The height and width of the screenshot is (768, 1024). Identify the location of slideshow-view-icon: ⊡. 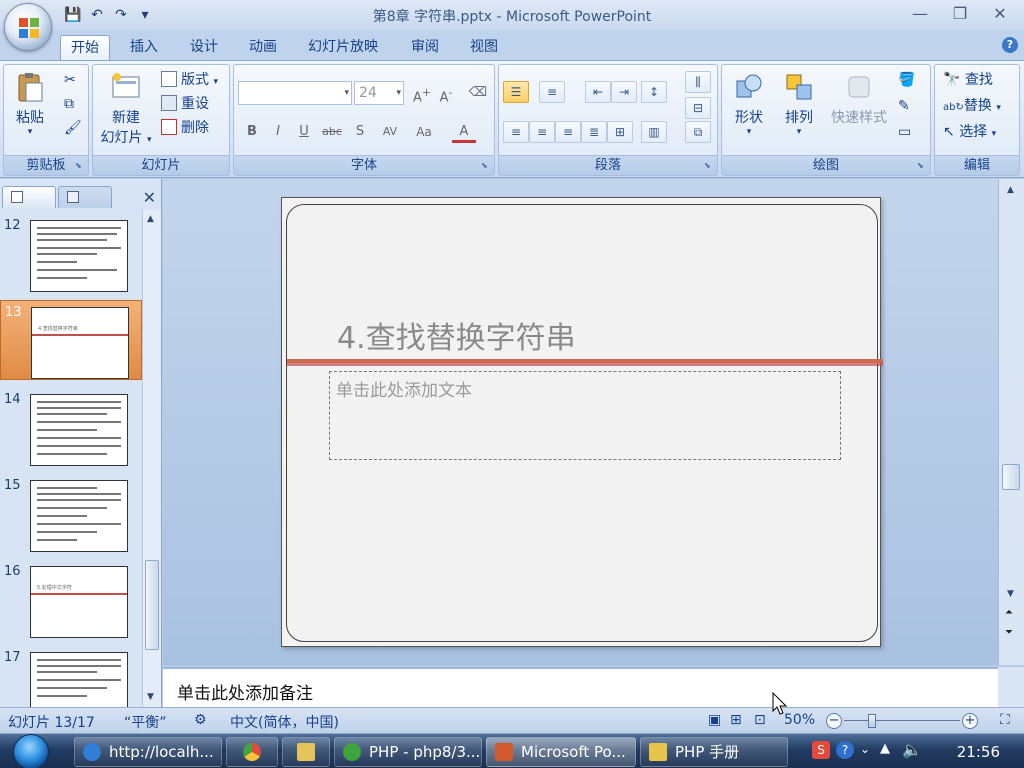
(760, 720).